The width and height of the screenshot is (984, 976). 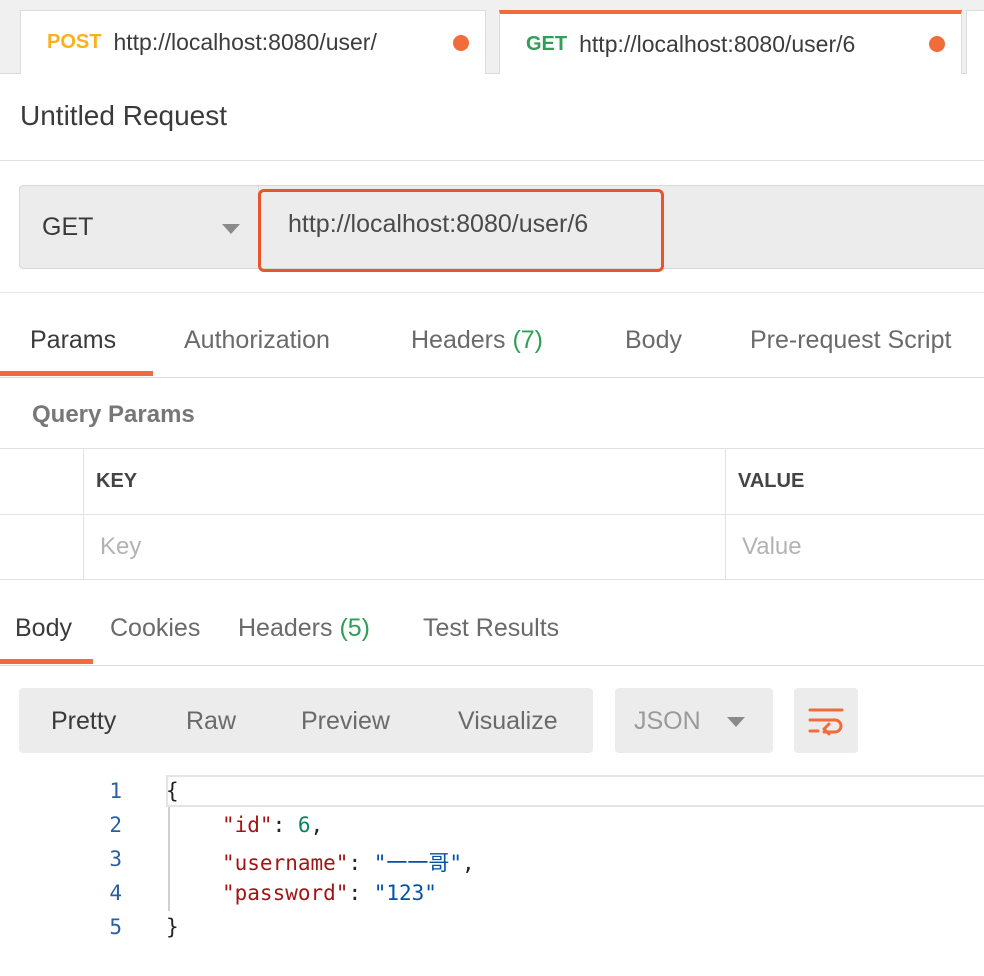 What do you see at coordinates (117, 481) in the screenshot?
I see `key-column-header: KEY` at bounding box center [117, 481].